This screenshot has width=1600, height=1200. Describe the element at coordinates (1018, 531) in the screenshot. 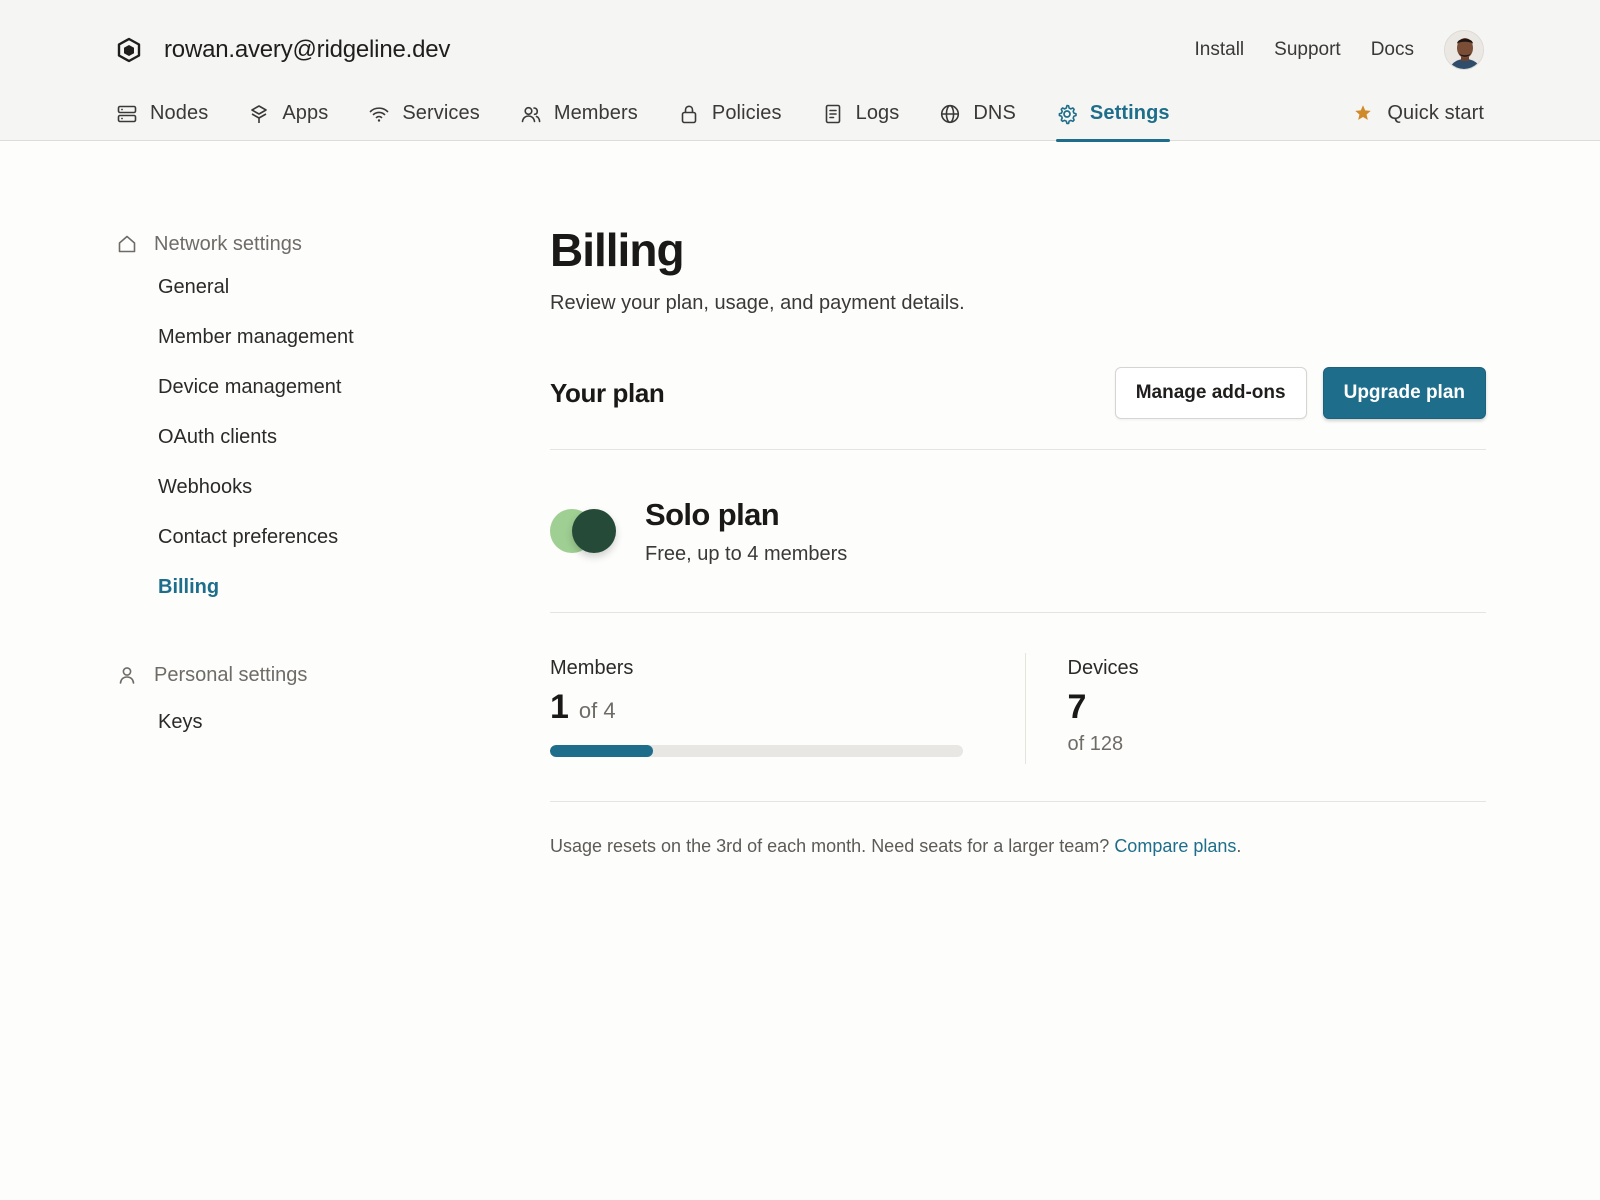

I see `current-plan-card: Solo plan Free, up to 4 members` at that location.